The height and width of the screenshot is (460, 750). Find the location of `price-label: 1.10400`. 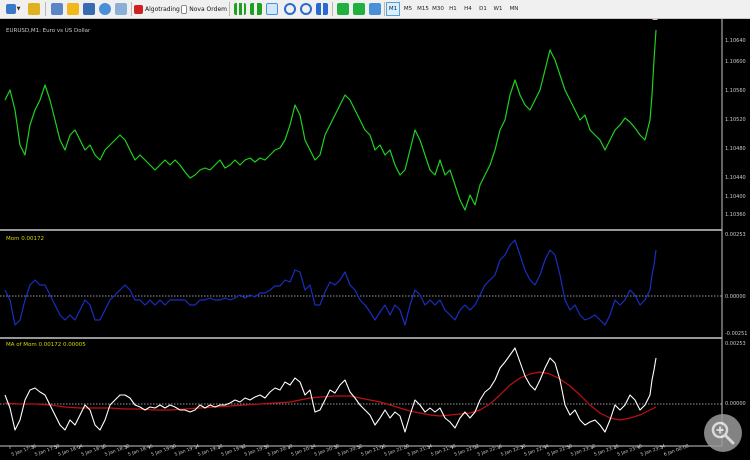

price-label: 1.10400 is located at coordinates (735, 197).